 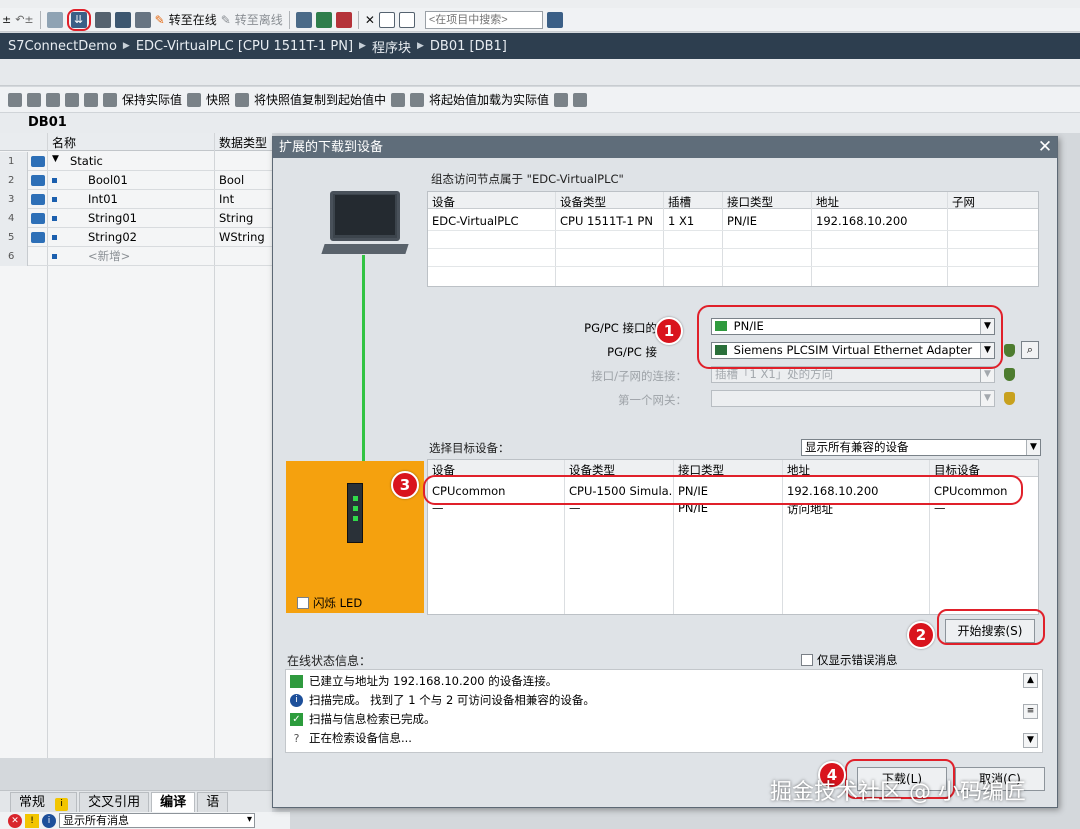 I want to click on header-device: 设备, so click(x=443, y=202).